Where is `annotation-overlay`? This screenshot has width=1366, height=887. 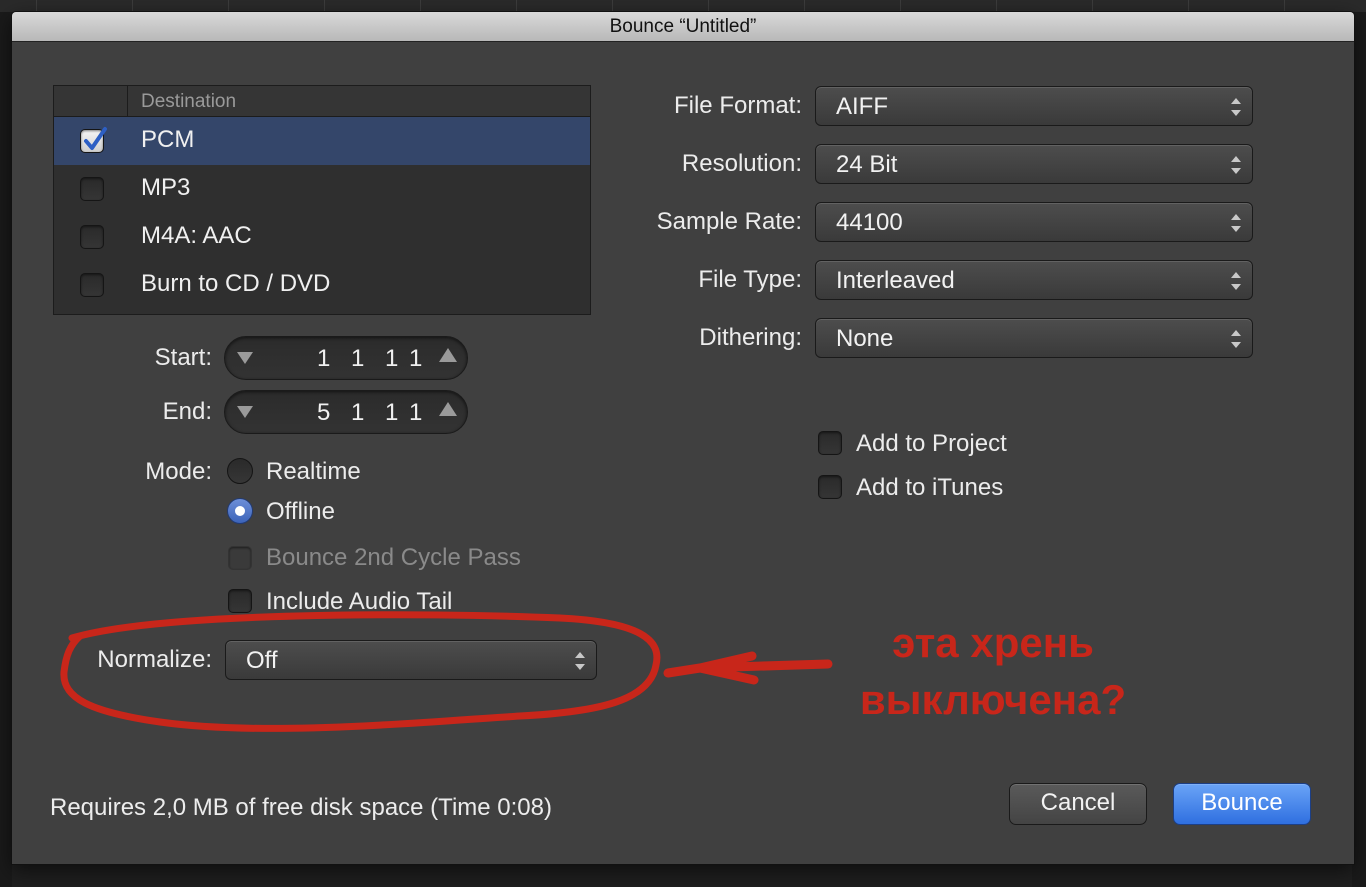 annotation-overlay is located at coordinates (446, 671).